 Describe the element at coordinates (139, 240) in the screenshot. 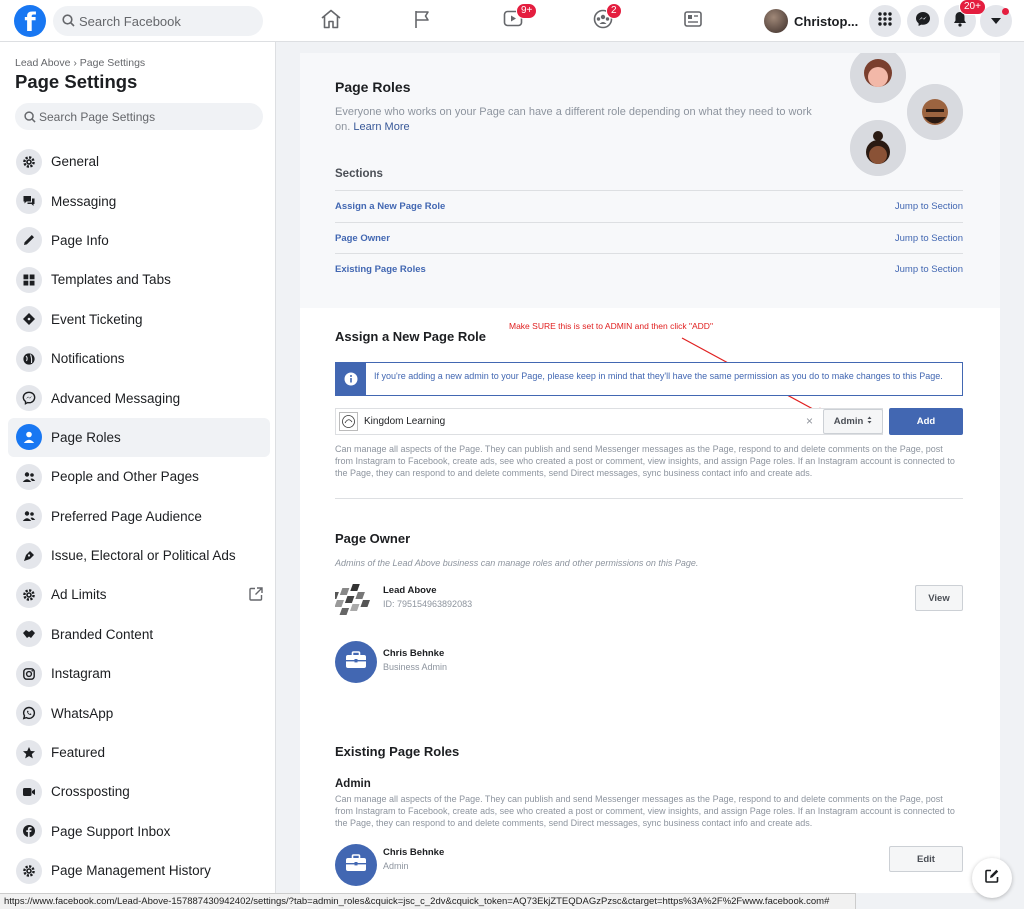

I see `sidebar-item-page-info: Page Info` at that location.